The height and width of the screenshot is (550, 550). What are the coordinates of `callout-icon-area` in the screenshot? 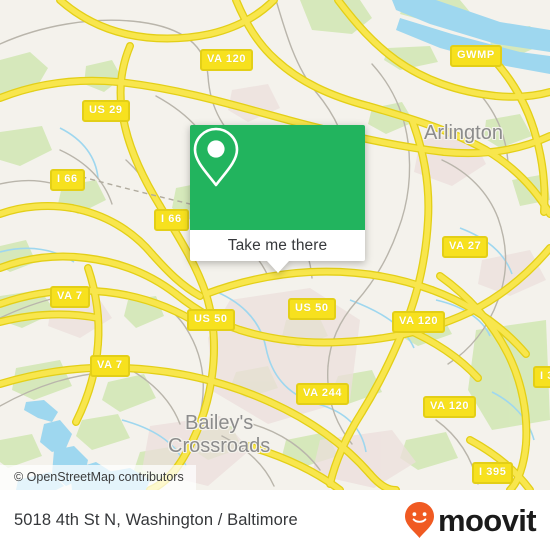 It's located at (277, 177).